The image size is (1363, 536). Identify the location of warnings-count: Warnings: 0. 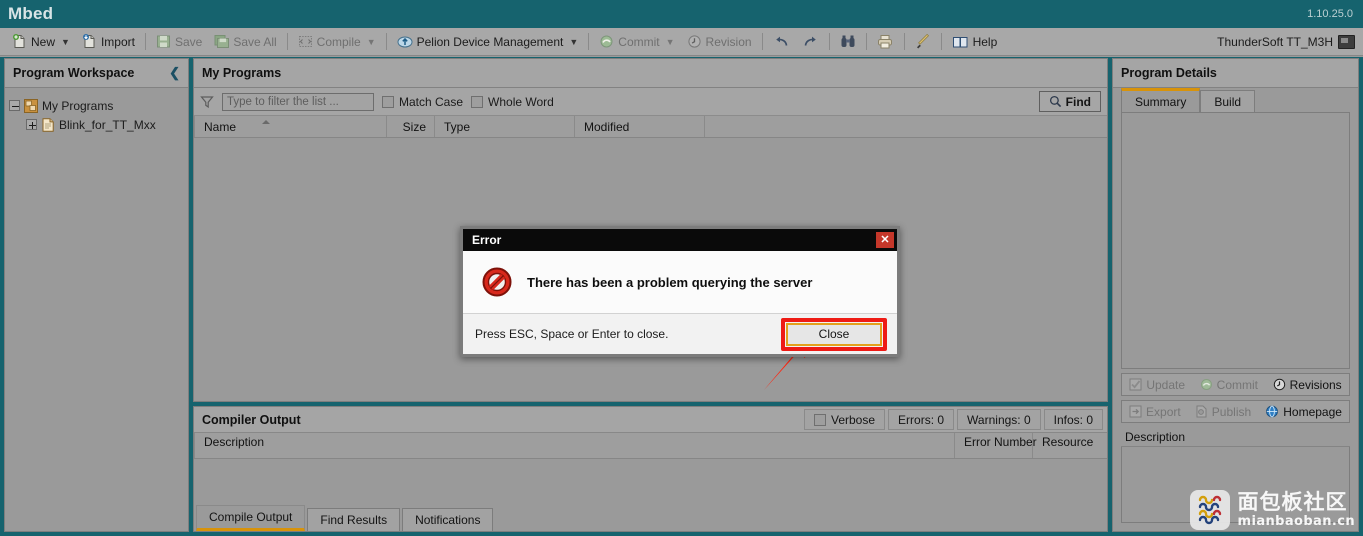
(999, 419).